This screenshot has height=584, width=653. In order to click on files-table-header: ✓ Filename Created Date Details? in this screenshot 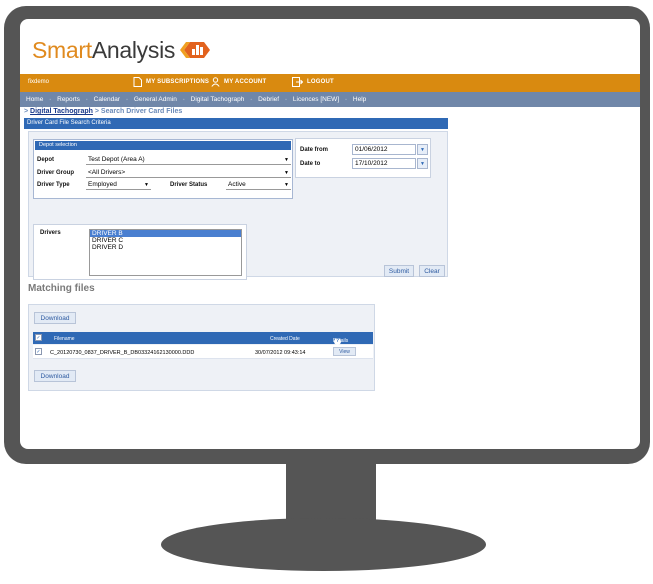, I will do `click(203, 338)`.